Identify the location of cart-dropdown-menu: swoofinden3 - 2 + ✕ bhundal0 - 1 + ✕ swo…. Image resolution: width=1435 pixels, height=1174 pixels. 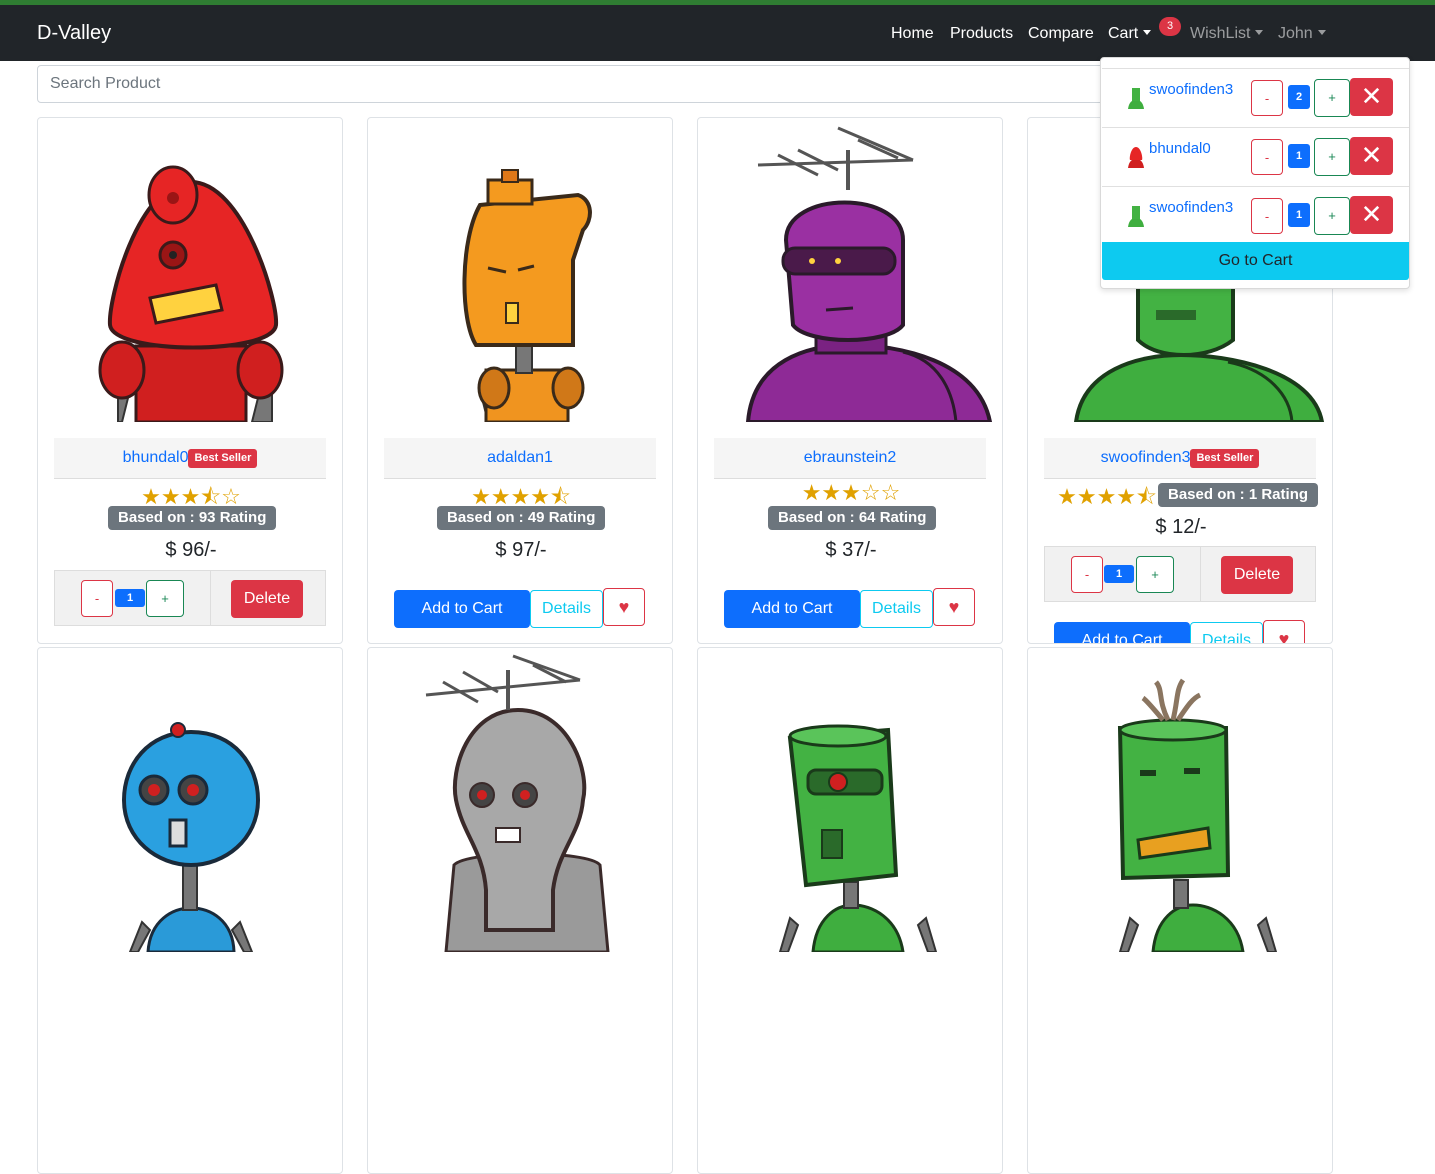
(1255, 173).